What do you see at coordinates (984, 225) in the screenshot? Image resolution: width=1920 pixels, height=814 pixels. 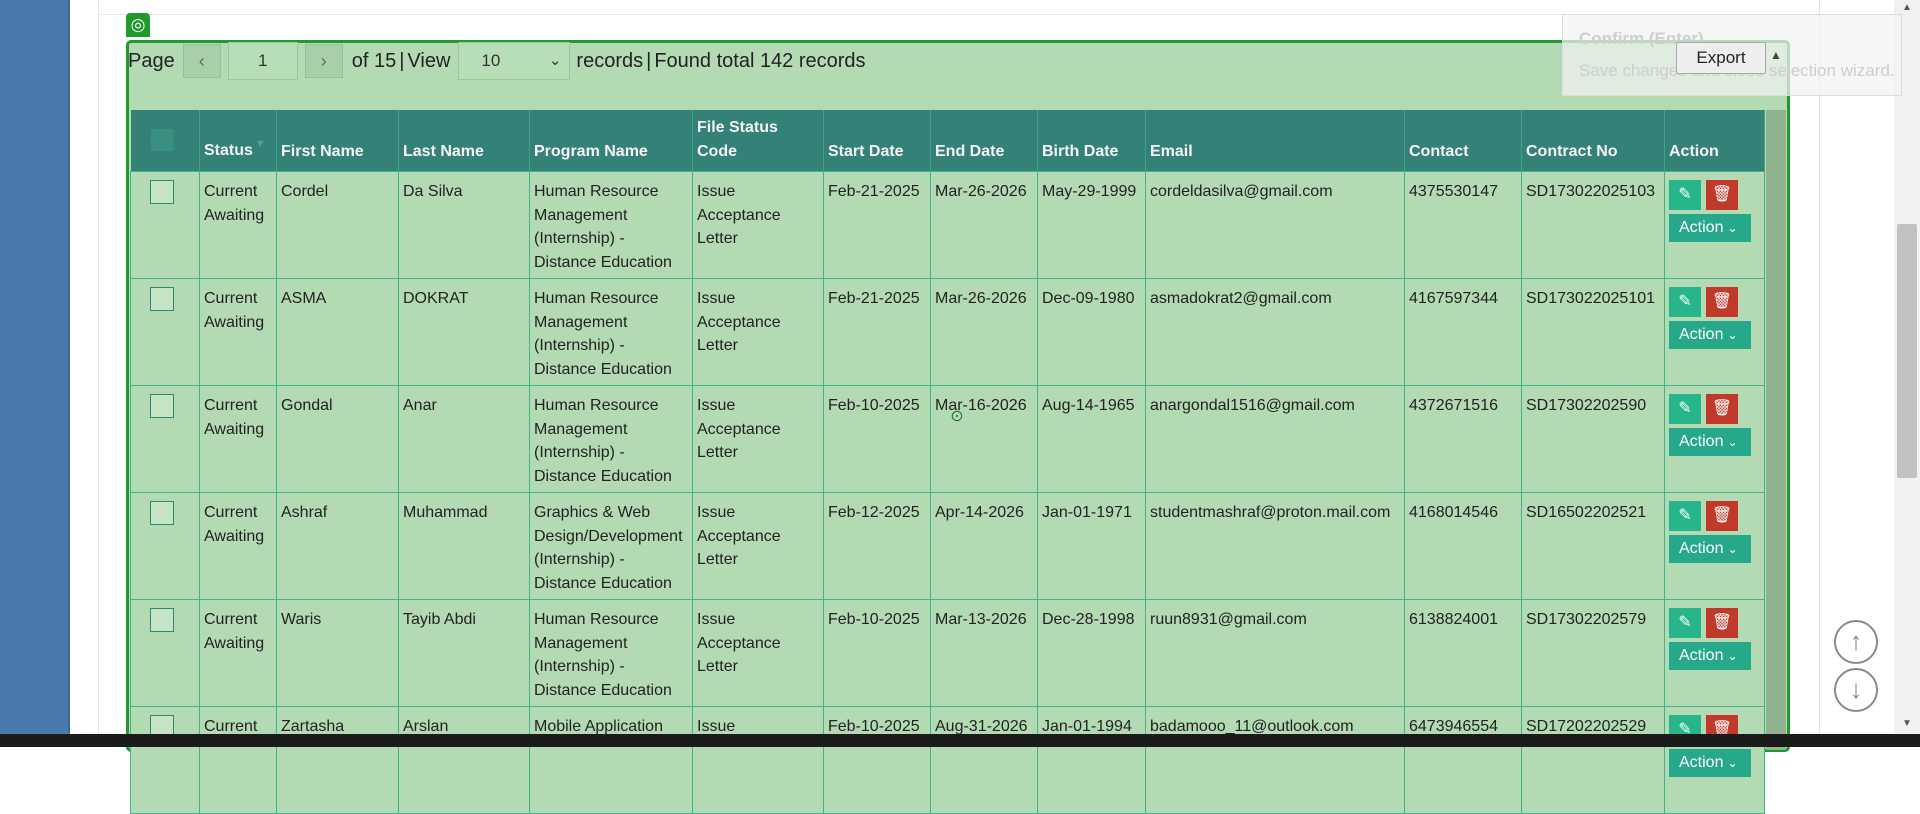 I see `end-date-cell: Mar-26-2026` at bounding box center [984, 225].